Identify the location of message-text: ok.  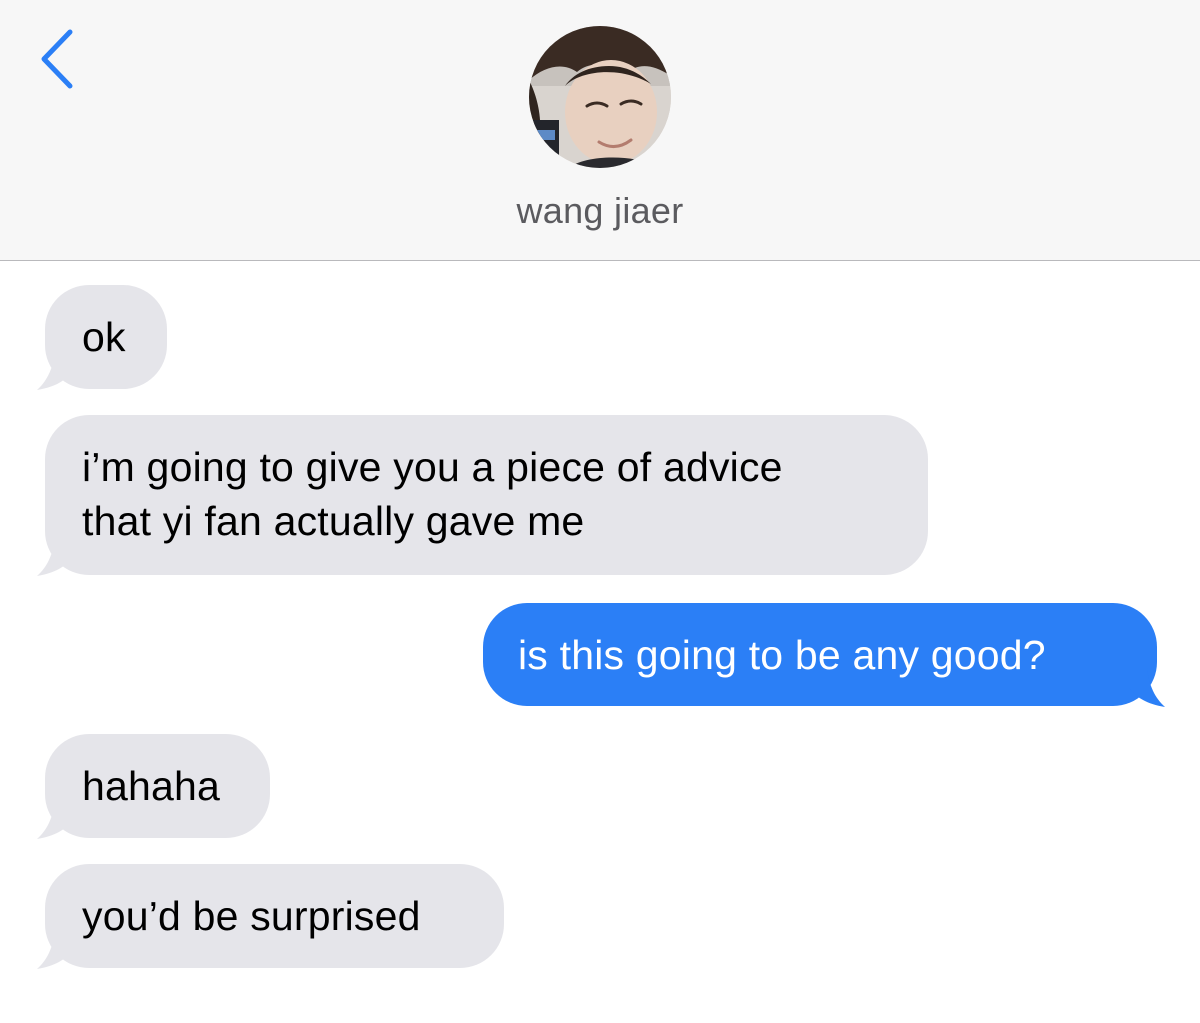
(104, 337).